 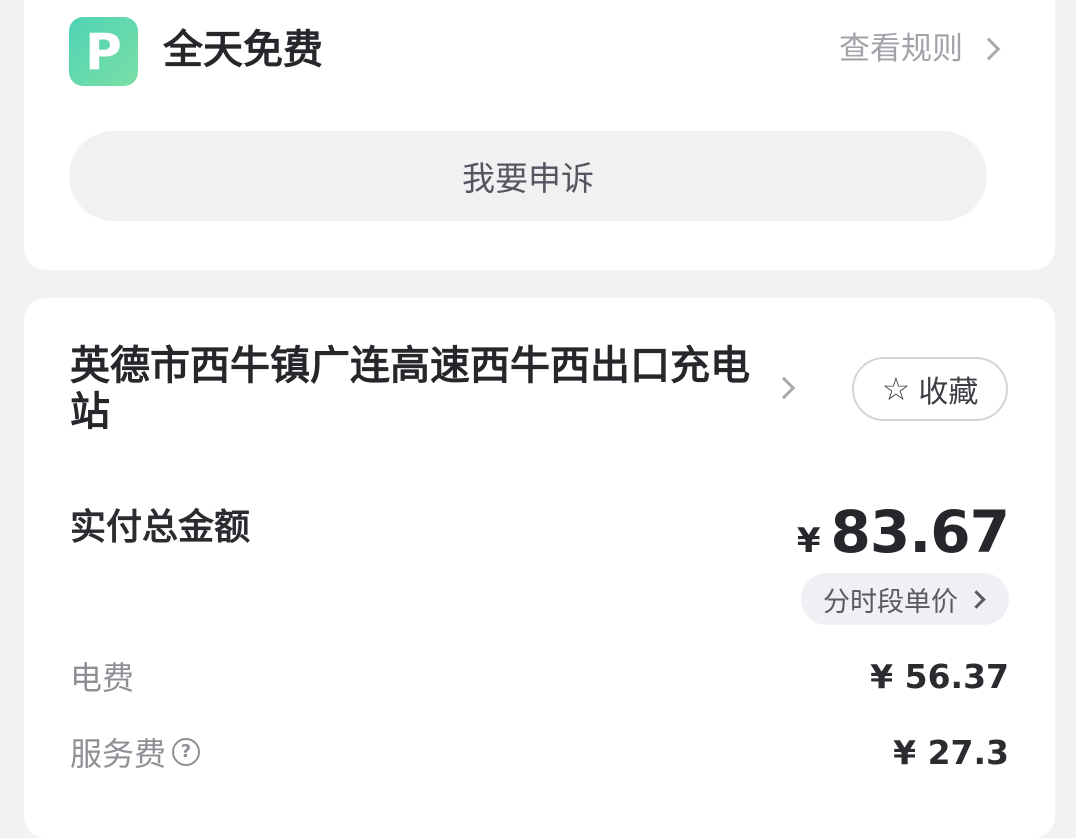 I want to click on total-paid-label: 实付总金额, so click(x=160, y=527).